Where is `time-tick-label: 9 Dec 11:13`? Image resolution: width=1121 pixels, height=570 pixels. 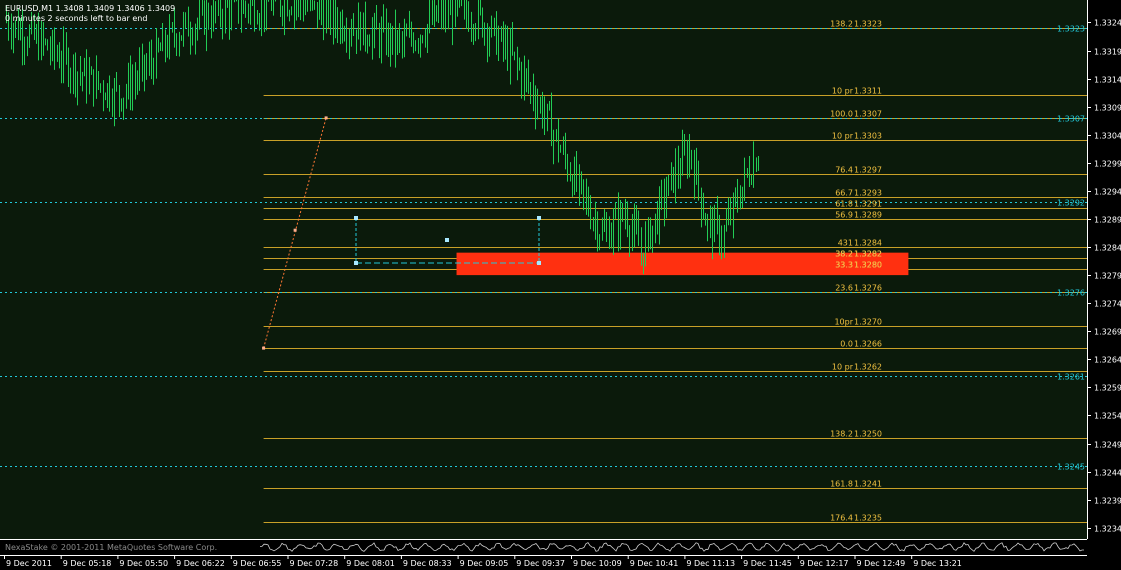 time-tick-label: 9 Dec 11:13 is located at coordinates (710, 563).